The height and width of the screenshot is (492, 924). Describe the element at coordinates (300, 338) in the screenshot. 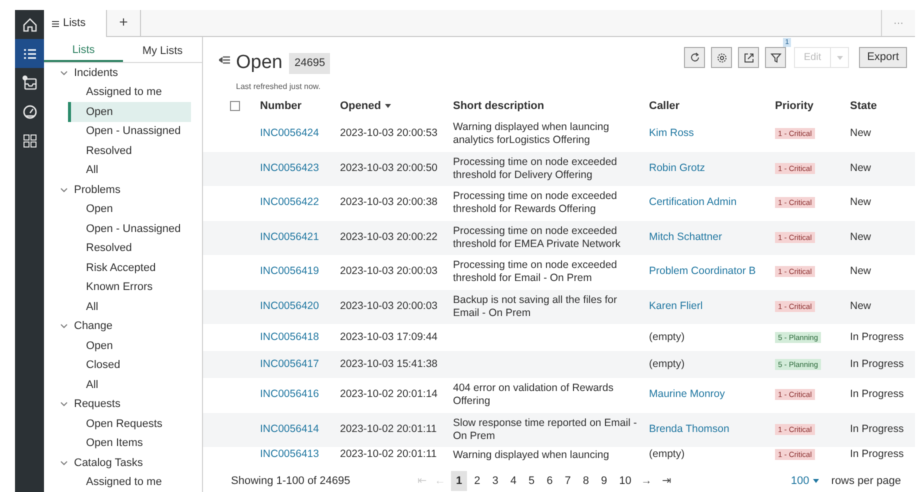

I see `record-link: INC0056418` at that location.